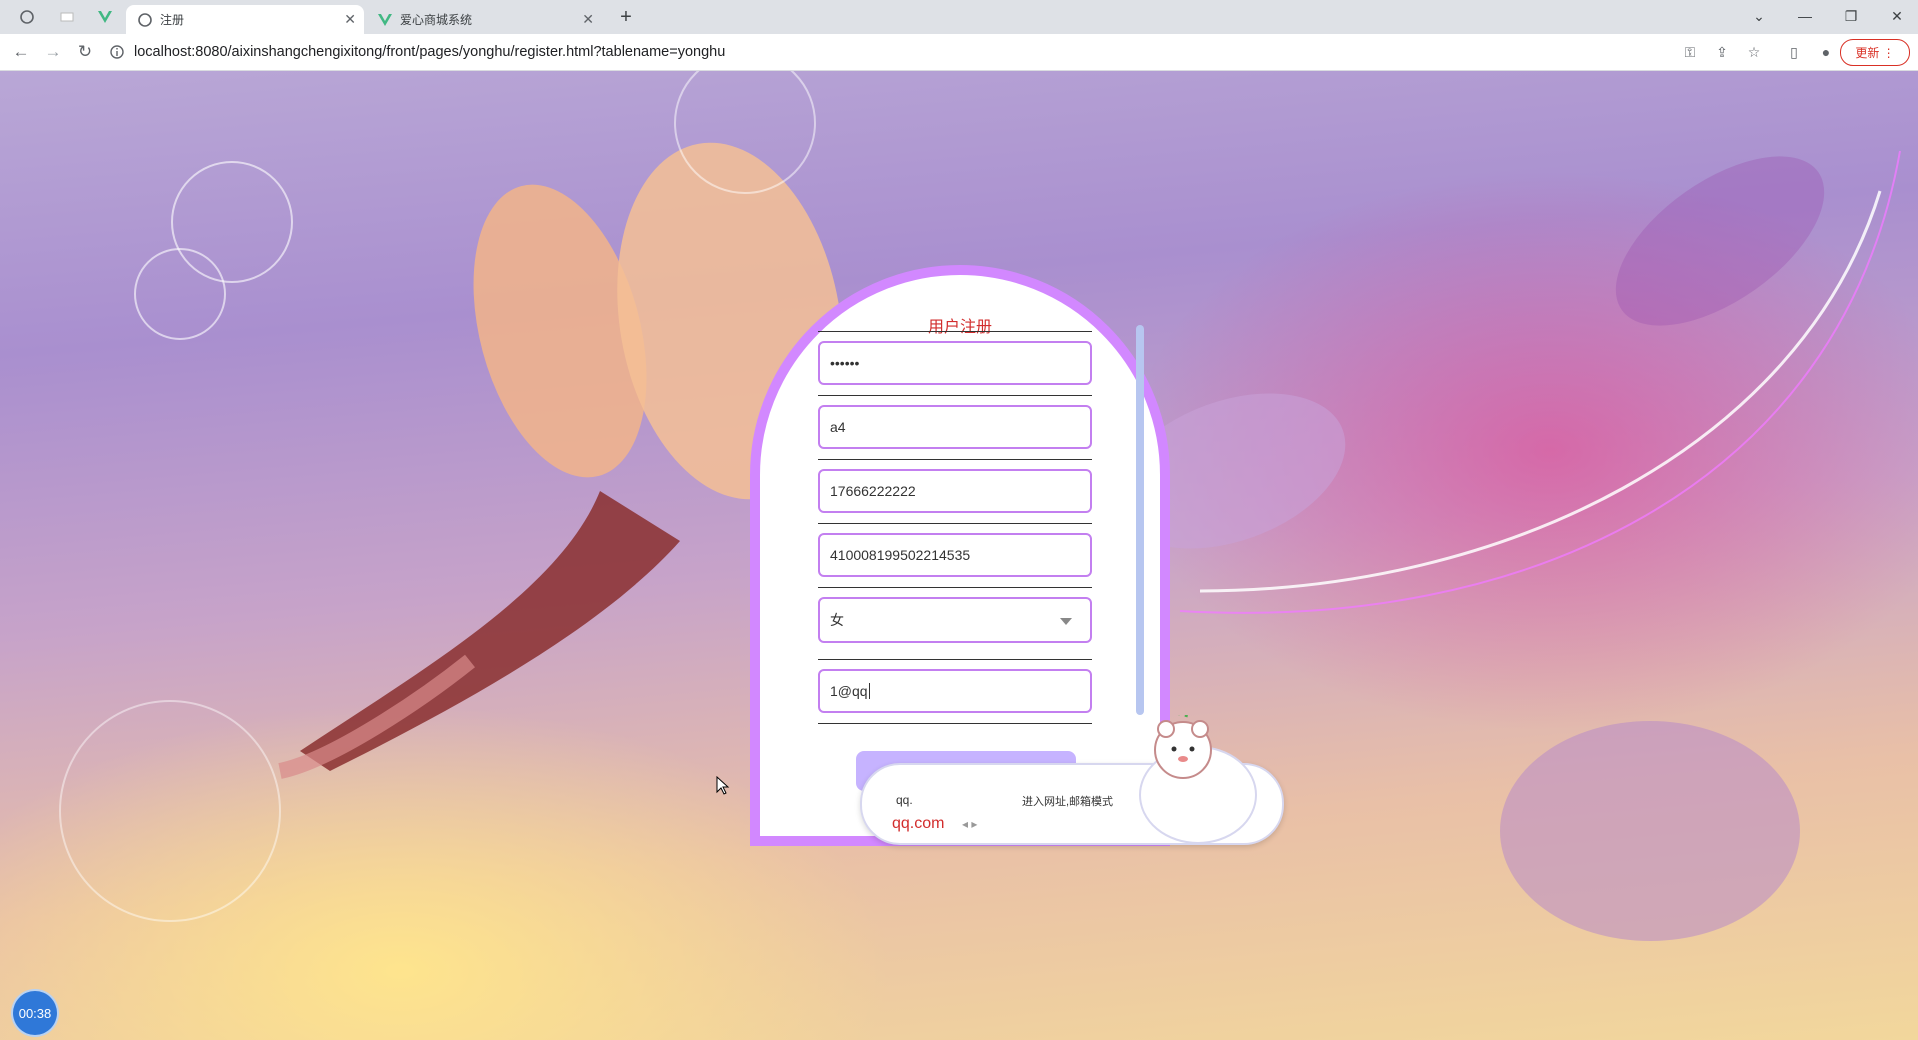 The image size is (1918, 1040). What do you see at coordinates (1897, 16) in the screenshot?
I see `close-window-button: ✕` at bounding box center [1897, 16].